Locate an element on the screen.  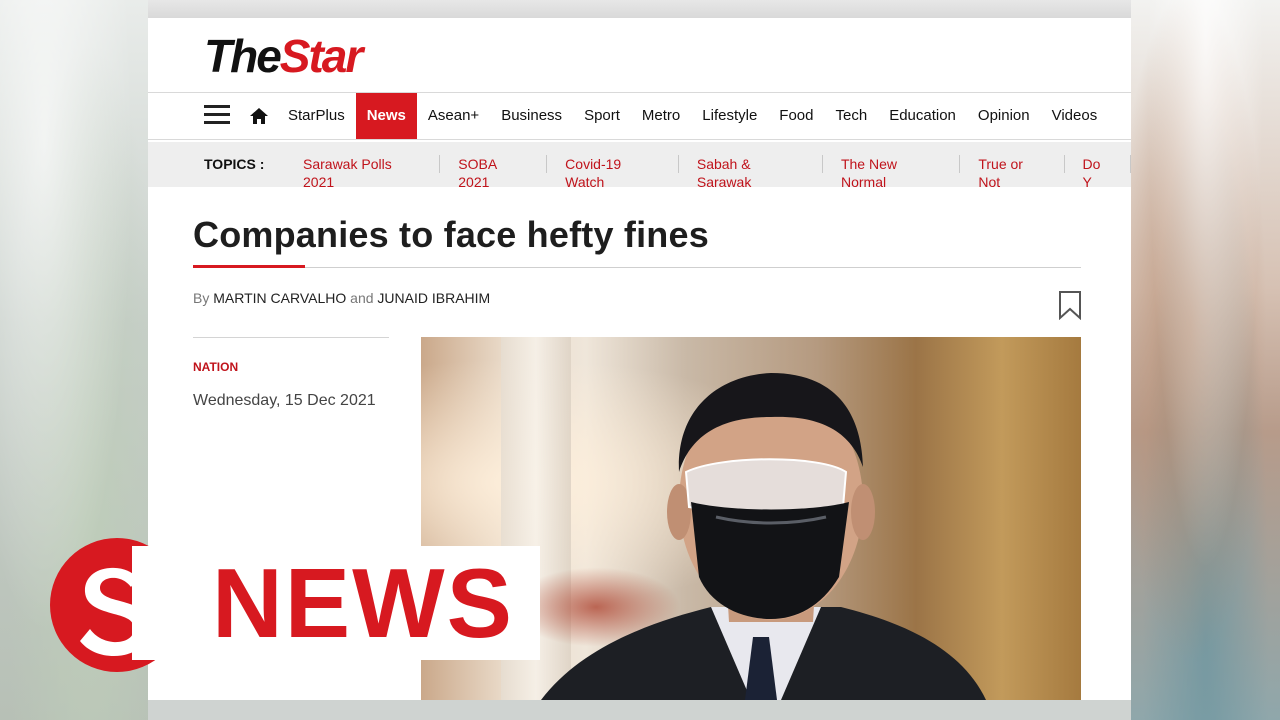
topic-link: SOBA 2021 is located at coordinates (494, 172).